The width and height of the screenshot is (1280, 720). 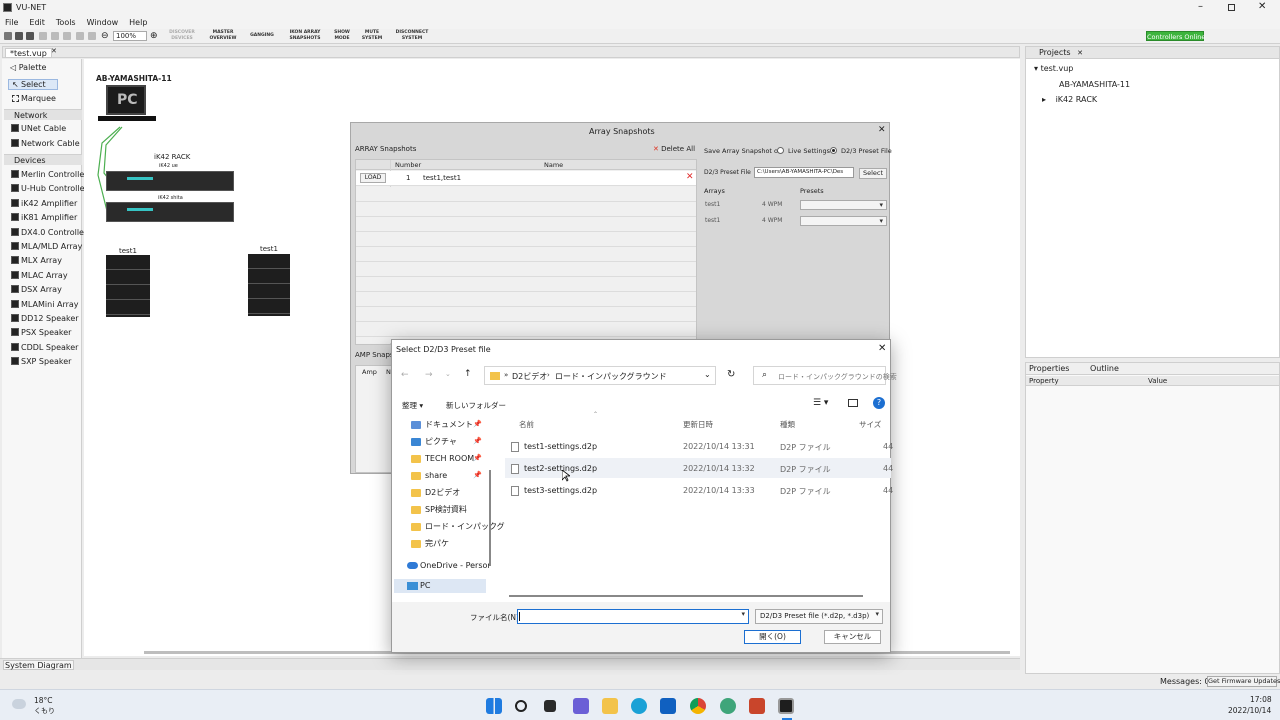 I want to click on amp2-device, so click(x=170, y=212).